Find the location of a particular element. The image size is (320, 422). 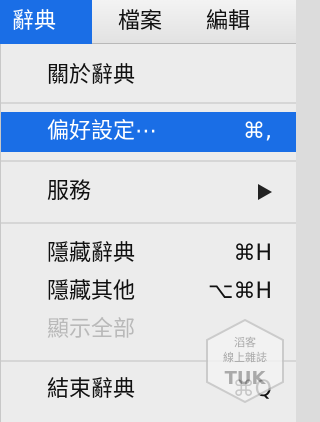

menu-item-hide-app-shortcut: ⌘H is located at coordinates (252, 253).